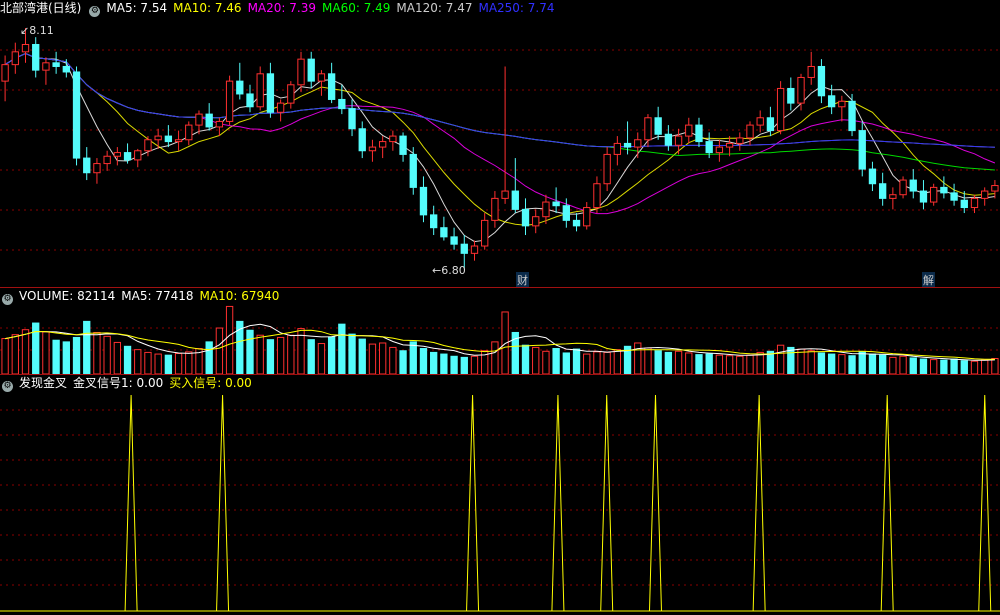 The height and width of the screenshot is (615, 1000). Describe the element at coordinates (95, 11) in the screenshot. I see `settings-gear-icon: ⚙` at that location.